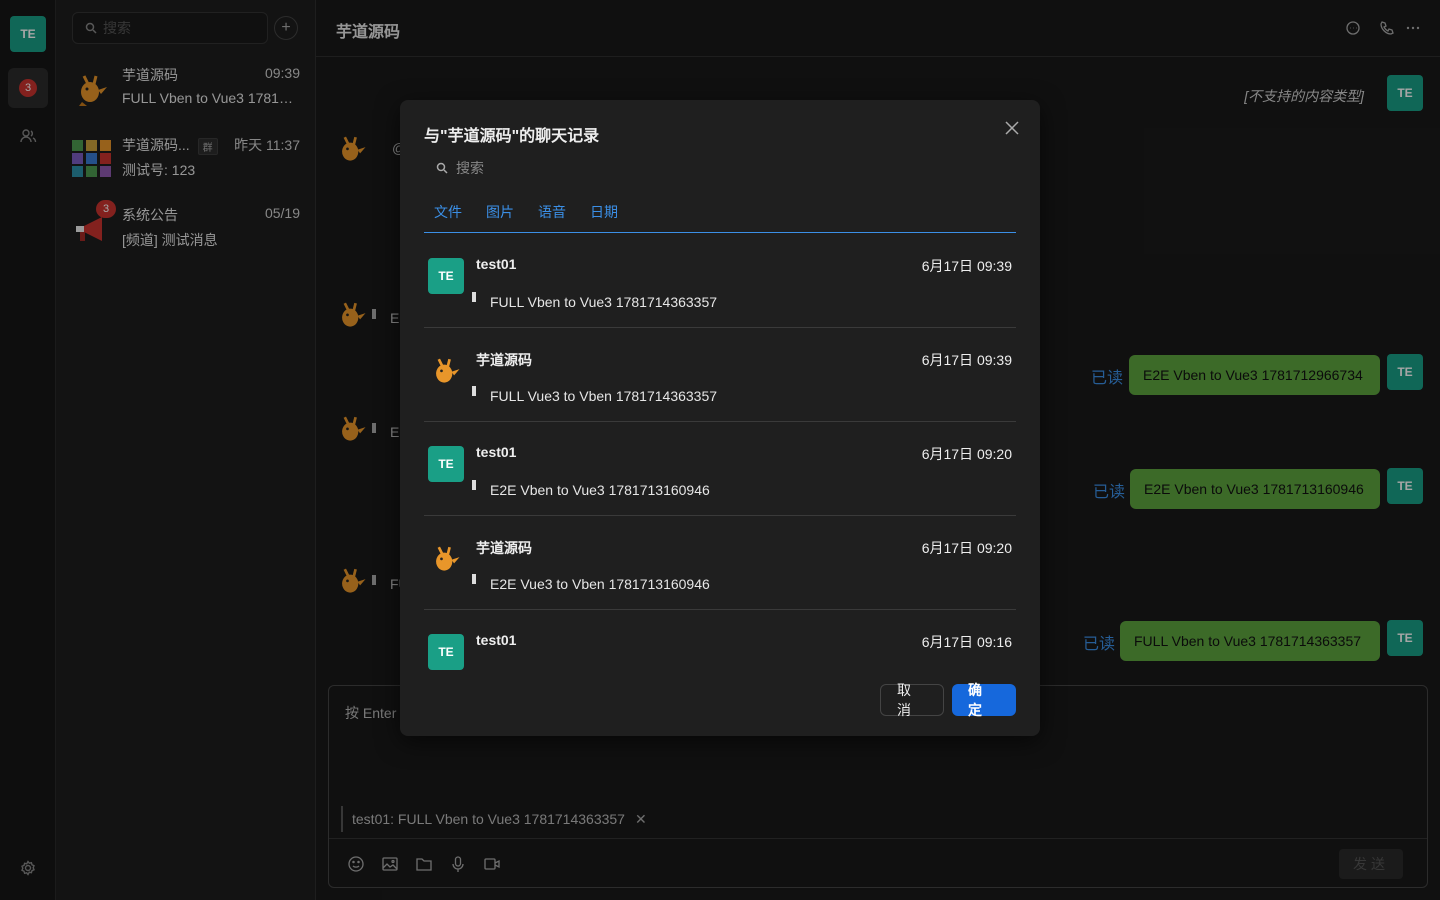  I want to click on history-record: TE test01 6月17日 09:16, so click(720, 640).